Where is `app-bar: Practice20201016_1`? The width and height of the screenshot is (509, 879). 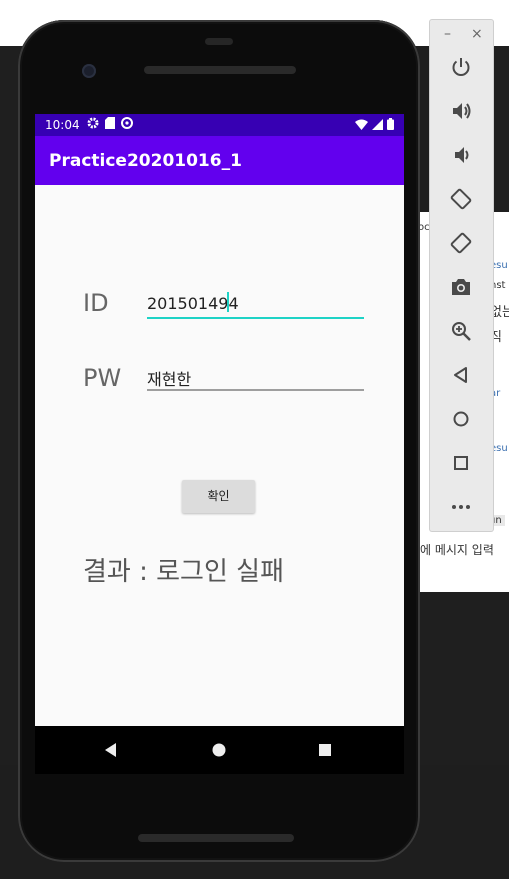 app-bar: Practice20201016_1 is located at coordinates (219, 160).